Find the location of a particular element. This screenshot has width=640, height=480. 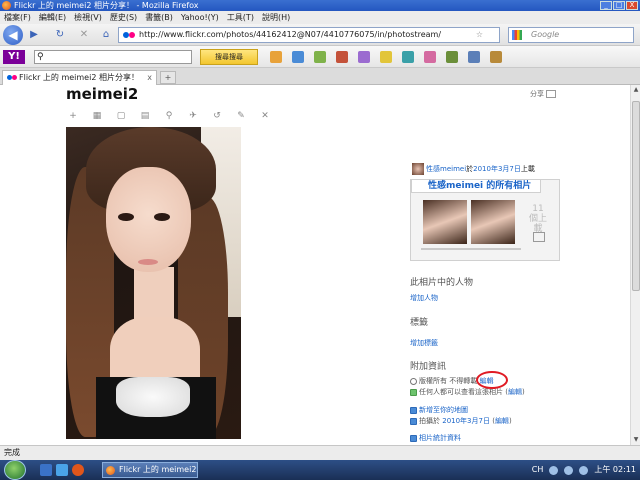

blog-this-icon: ▤ is located at coordinates (145, 116).